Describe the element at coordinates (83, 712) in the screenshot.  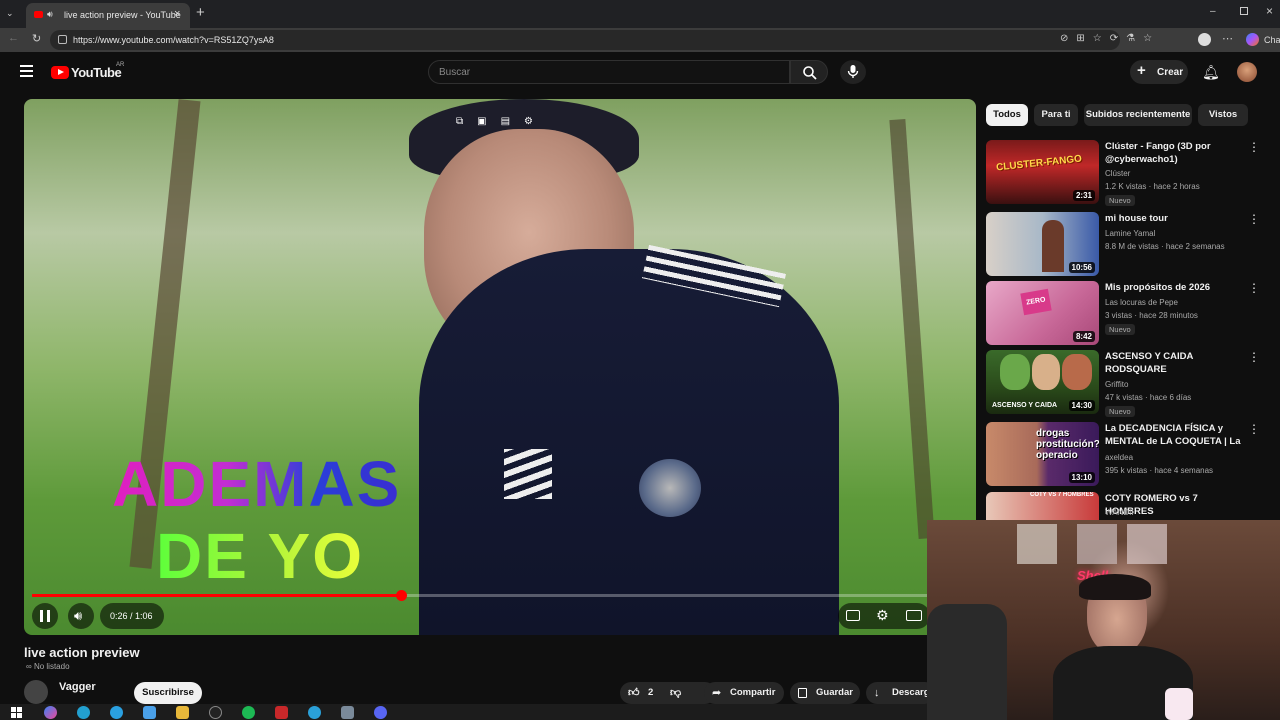
I see `edge-taskbar-icon` at that location.